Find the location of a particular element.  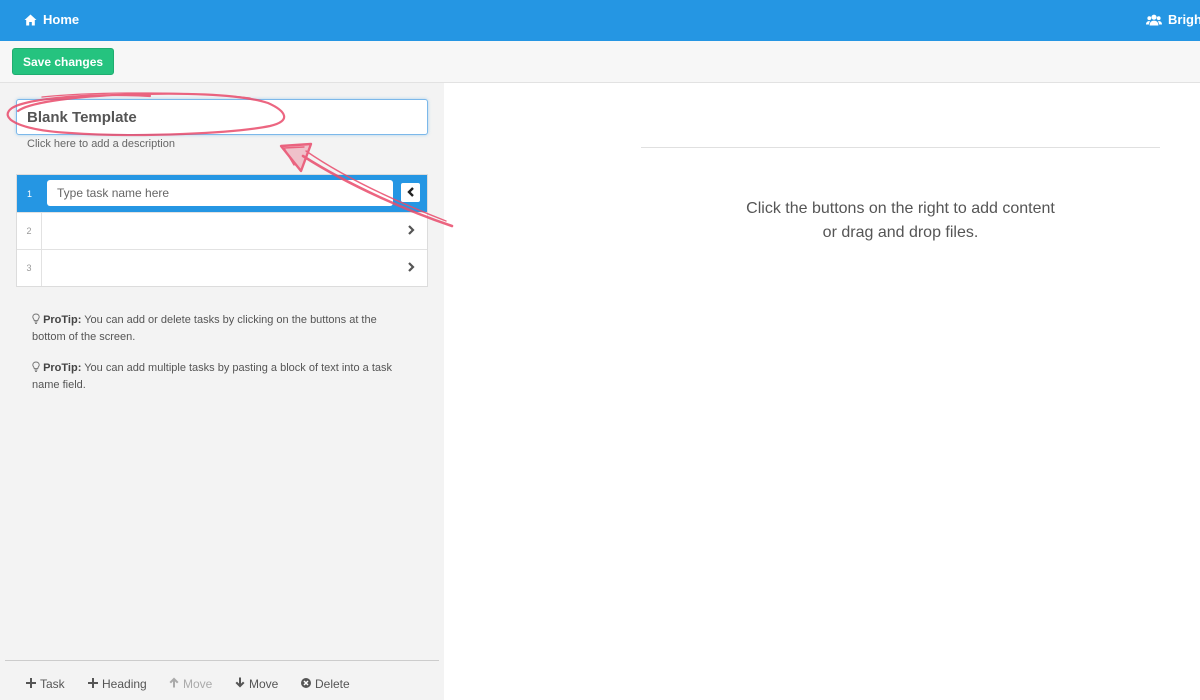

template-title-input is located at coordinates (222, 117).